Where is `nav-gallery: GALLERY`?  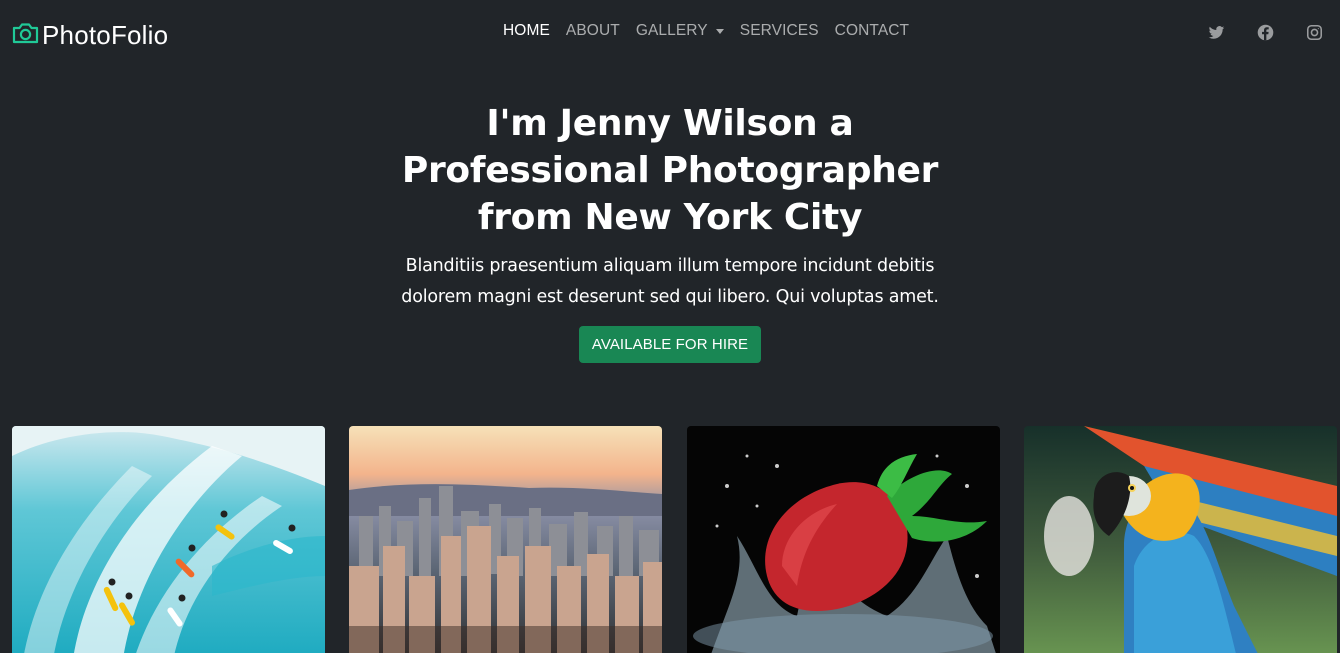
nav-gallery: GALLERY is located at coordinates (680, 31).